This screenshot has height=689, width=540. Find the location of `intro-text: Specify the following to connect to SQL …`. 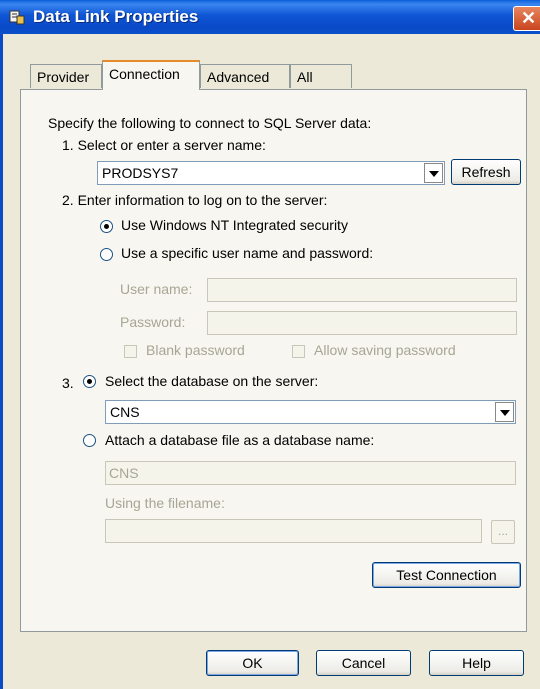

intro-text: Specify the following to connect to SQL … is located at coordinates (210, 123).